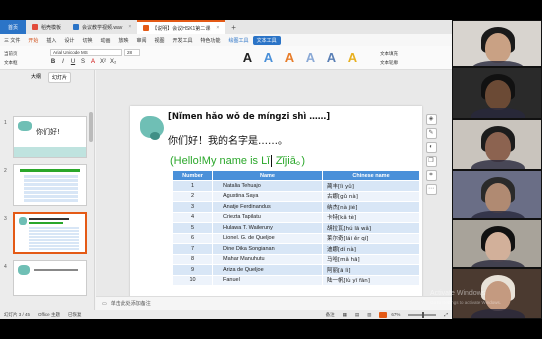 This screenshot has height=339, width=542. I want to click on menu-developer: 开发工具, so click(183, 40).